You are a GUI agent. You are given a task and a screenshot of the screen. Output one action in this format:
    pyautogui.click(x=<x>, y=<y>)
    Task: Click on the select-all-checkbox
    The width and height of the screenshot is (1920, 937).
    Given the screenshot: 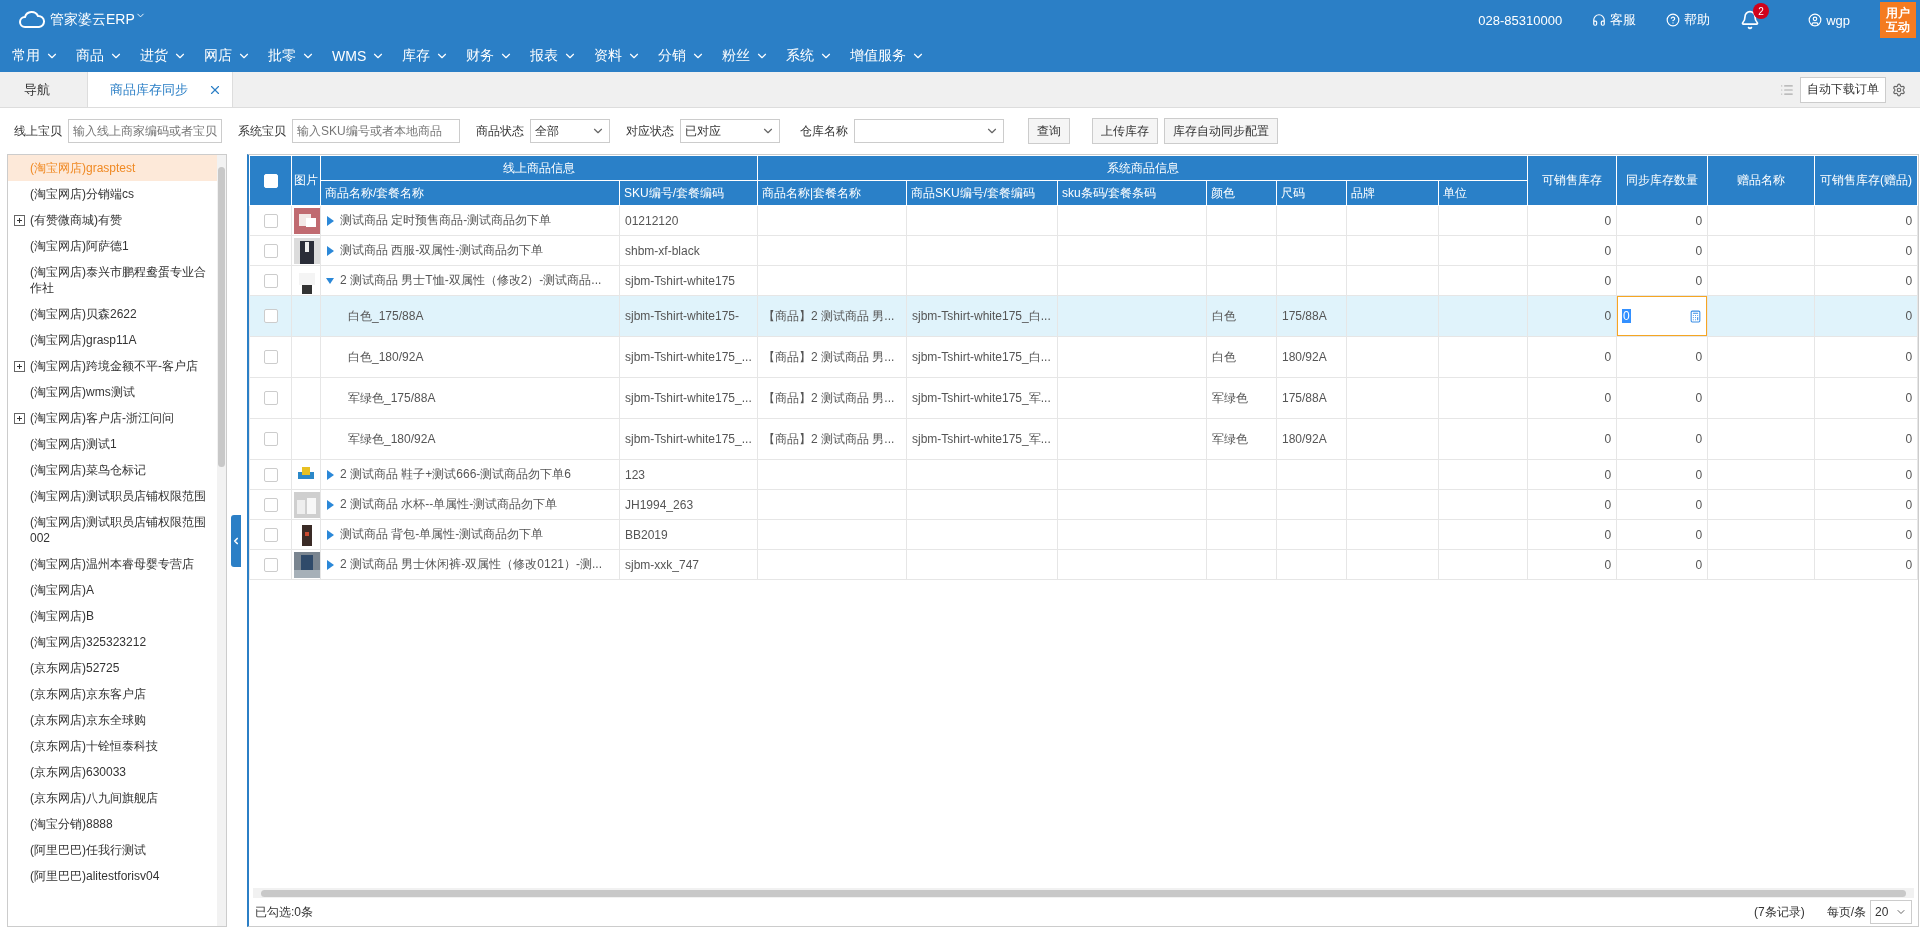 What is the action you would take?
    pyautogui.click(x=270, y=180)
    